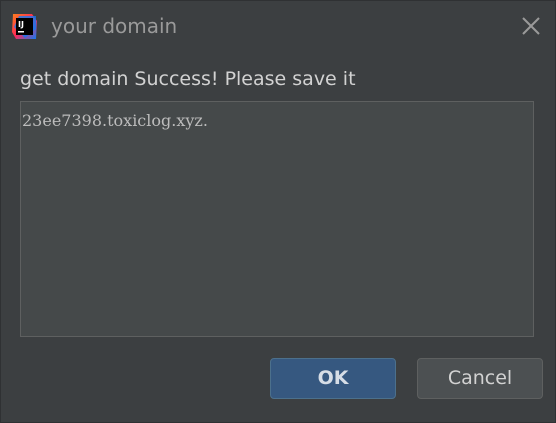 This screenshot has width=556, height=423. Describe the element at coordinates (480, 378) in the screenshot. I see `cancel-button: Cancel` at that location.